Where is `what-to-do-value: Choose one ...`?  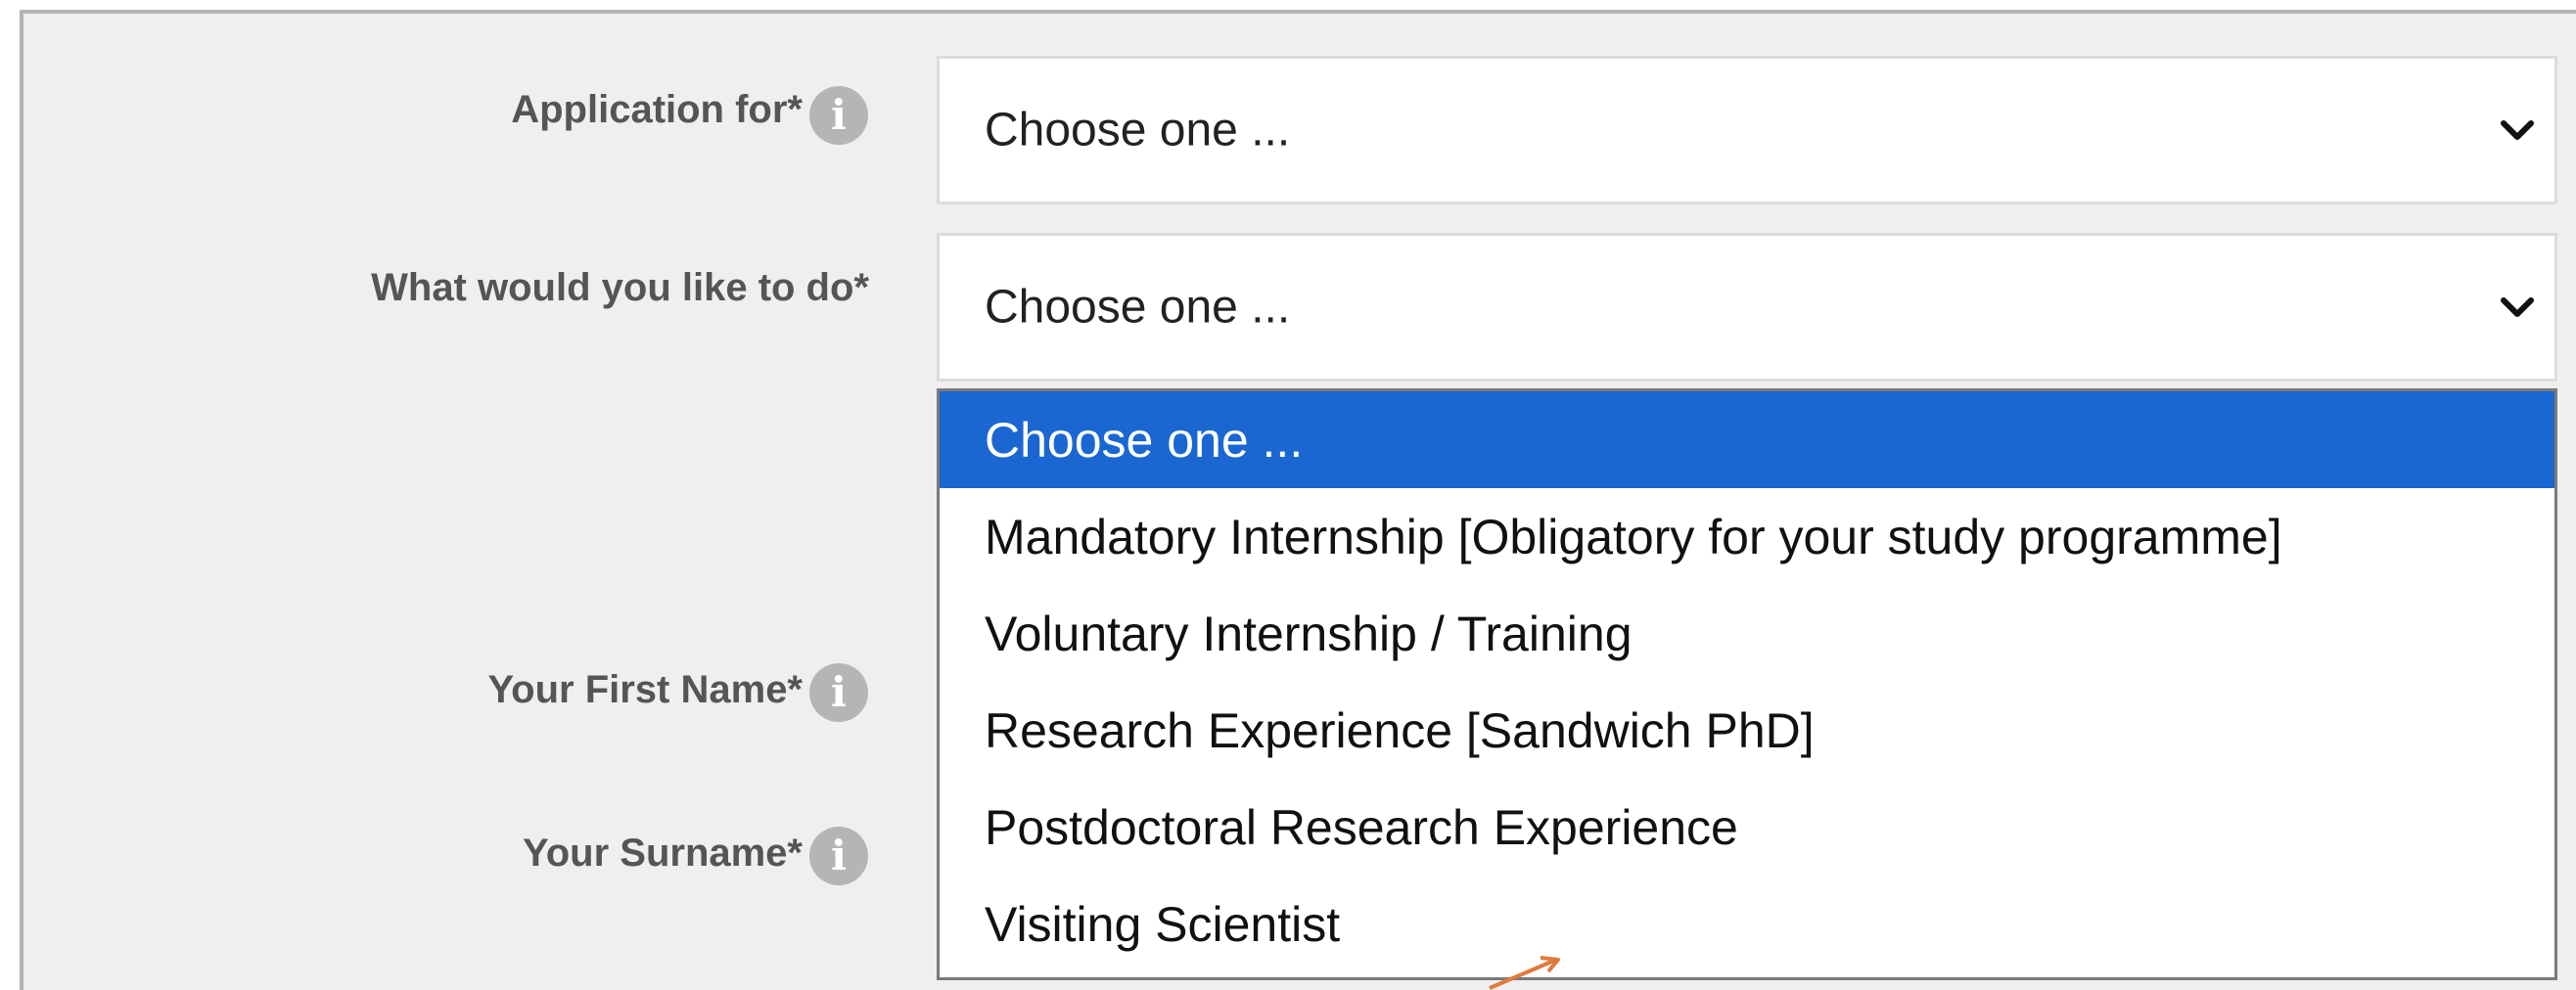
what-to-do-value: Choose one ... is located at coordinates (1138, 307).